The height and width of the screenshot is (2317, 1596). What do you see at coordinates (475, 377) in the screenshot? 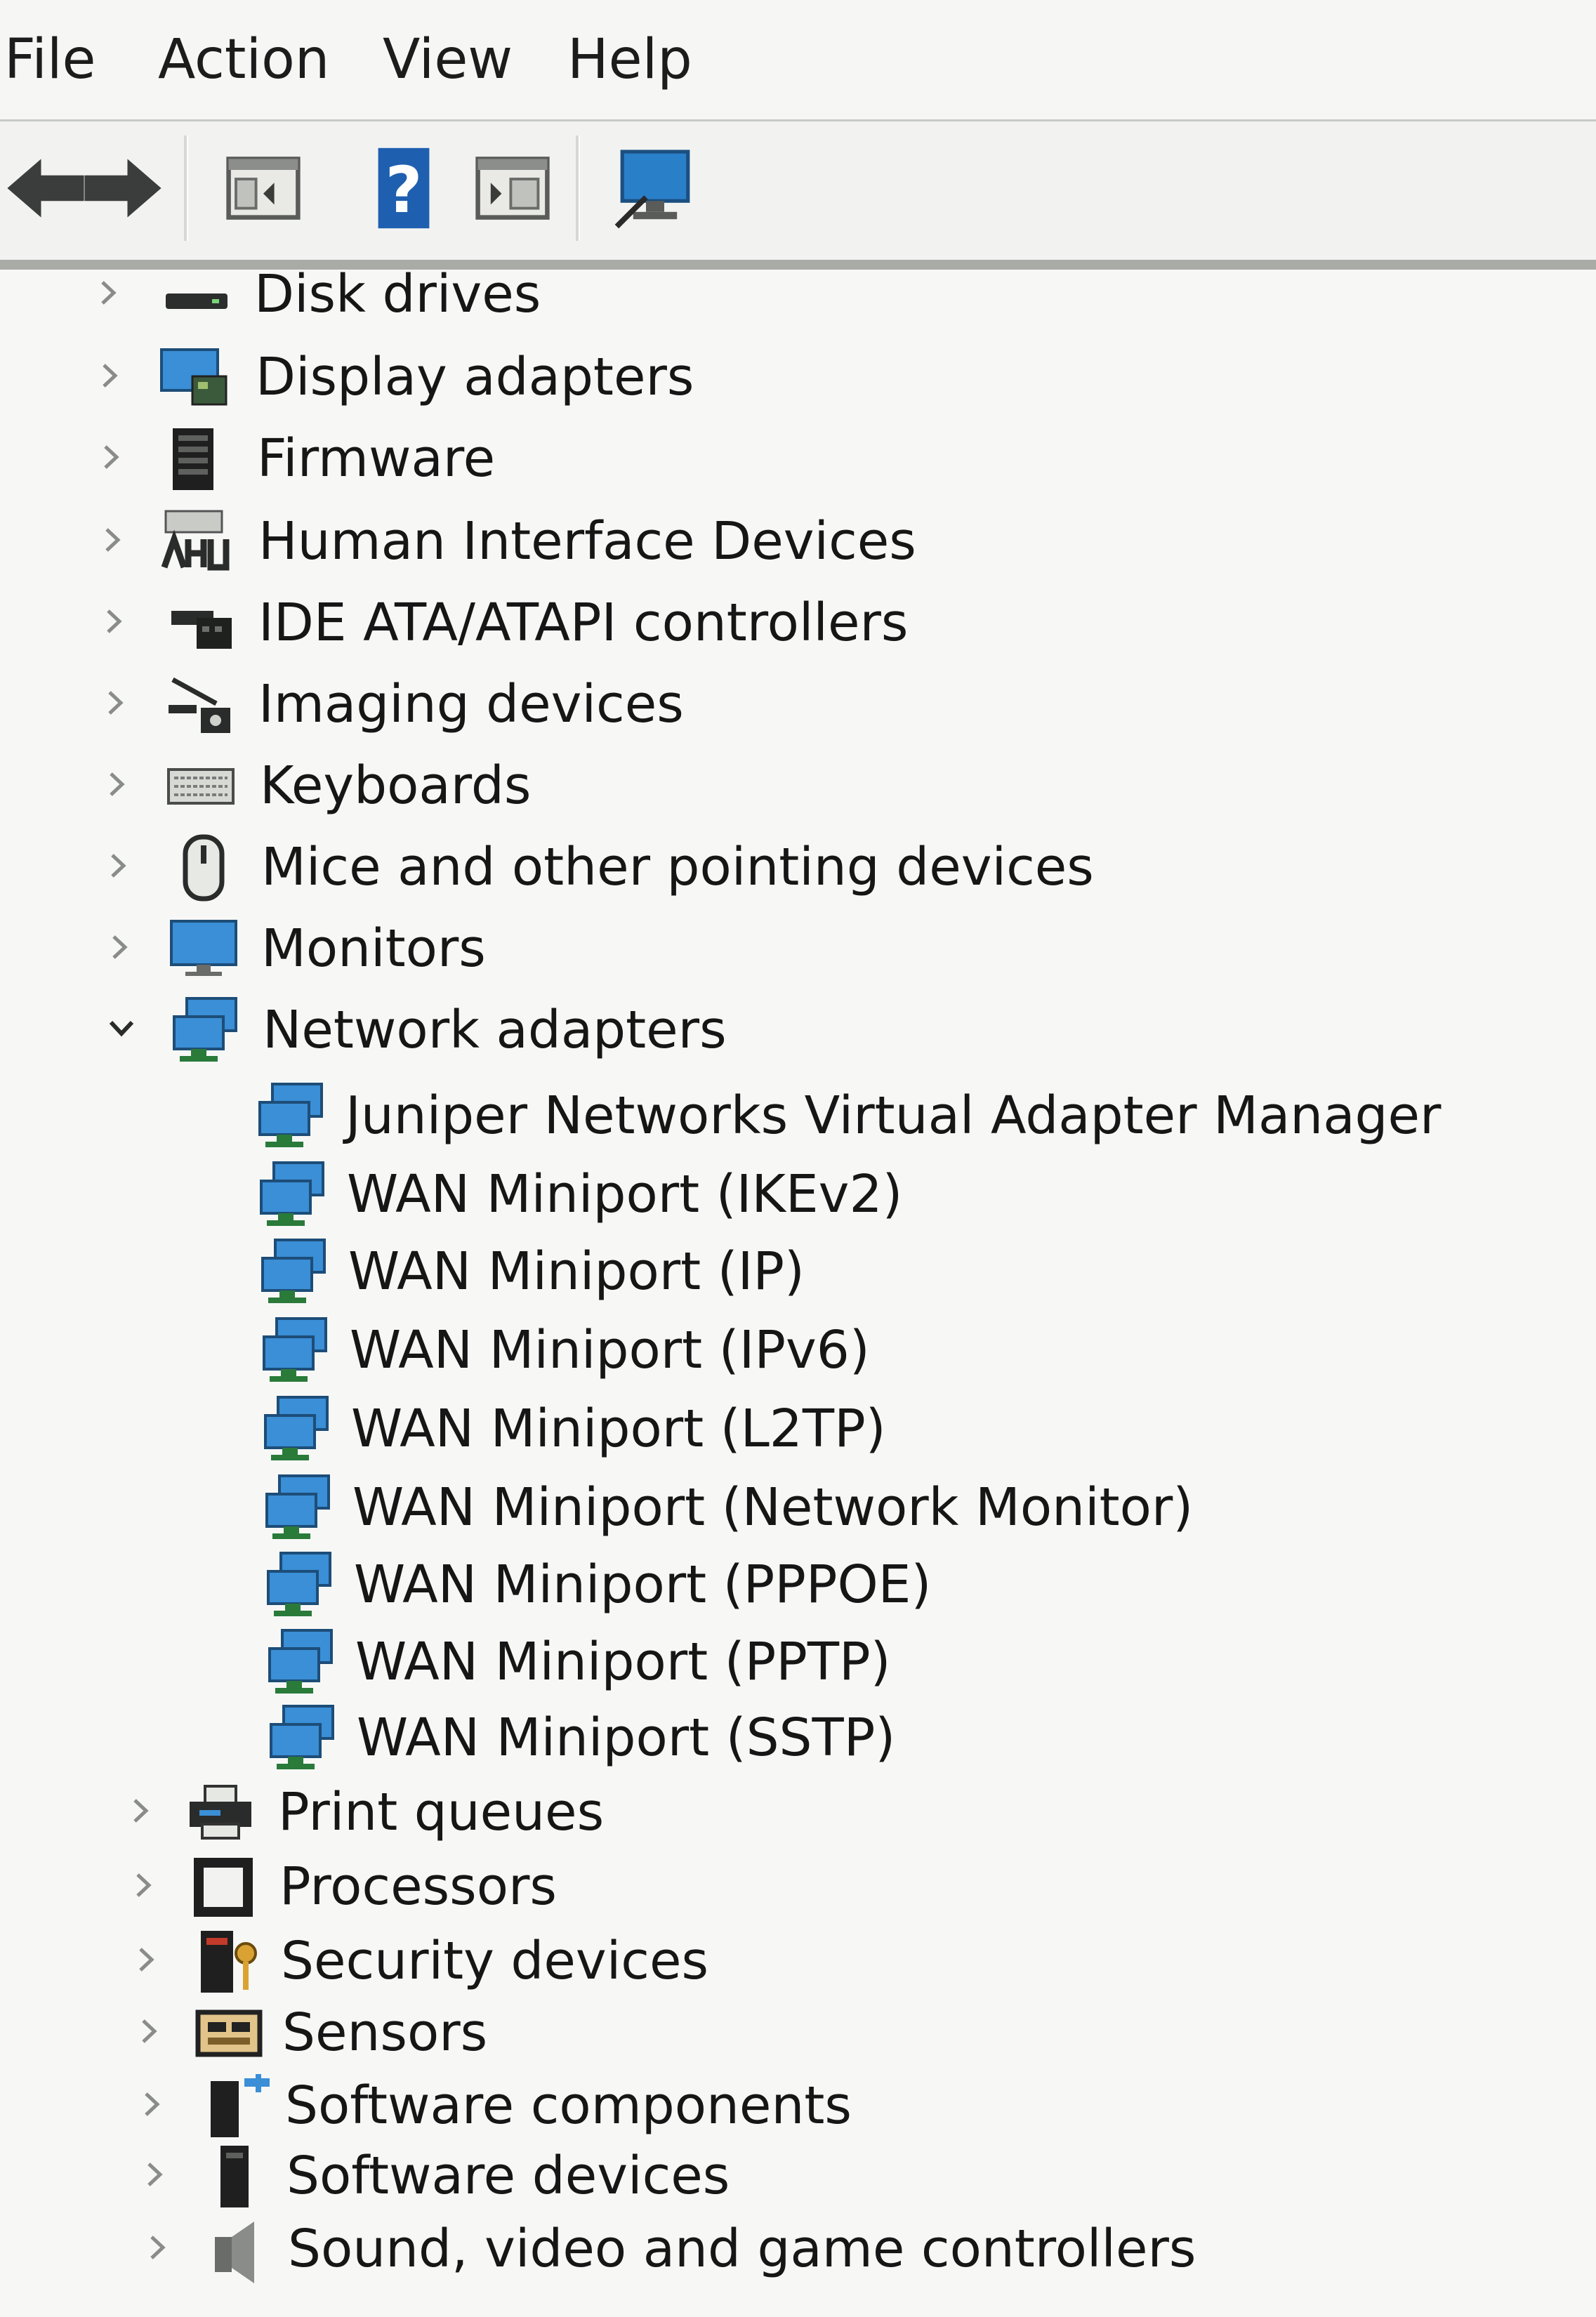
I see `tree-item-label: Display adapters` at bounding box center [475, 377].